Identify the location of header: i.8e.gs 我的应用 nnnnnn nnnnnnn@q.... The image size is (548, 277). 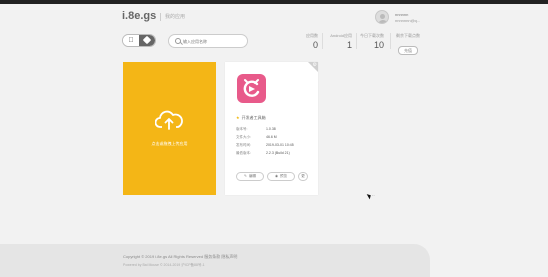
(274, 15).